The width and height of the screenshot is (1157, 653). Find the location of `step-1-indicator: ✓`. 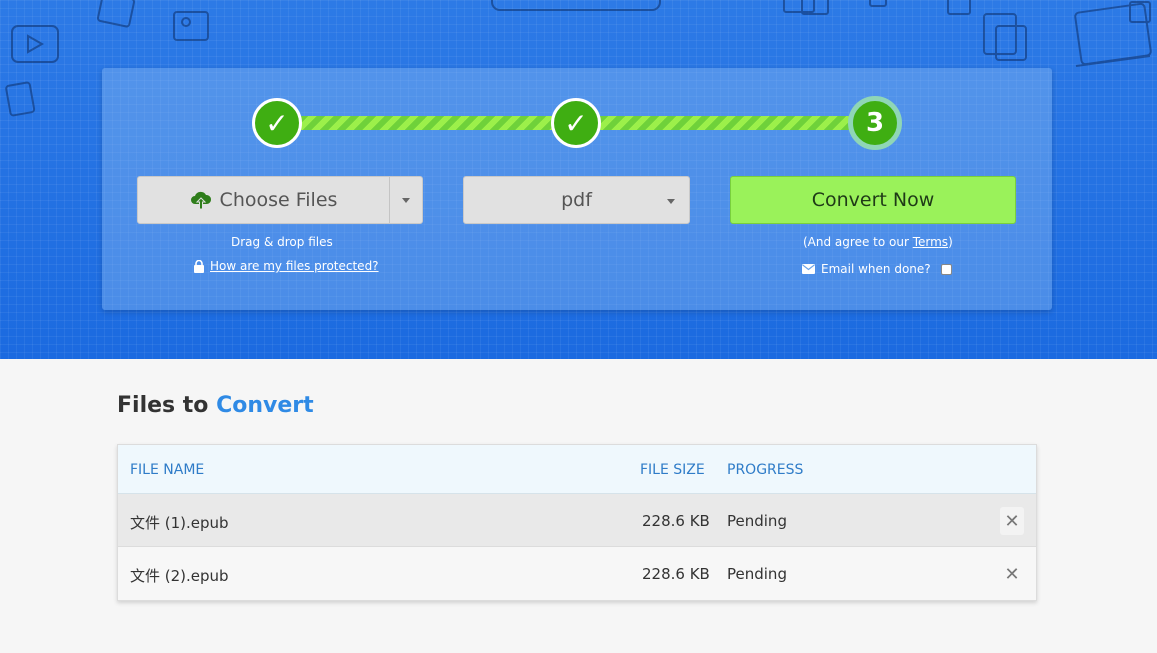

step-1-indicator: ✓ is located at coordinates (277, 123).